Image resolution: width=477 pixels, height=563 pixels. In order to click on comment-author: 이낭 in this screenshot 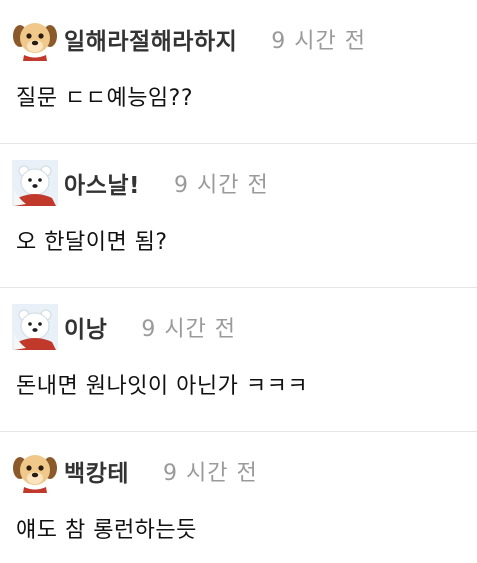, I will do `click(85, 327)`.